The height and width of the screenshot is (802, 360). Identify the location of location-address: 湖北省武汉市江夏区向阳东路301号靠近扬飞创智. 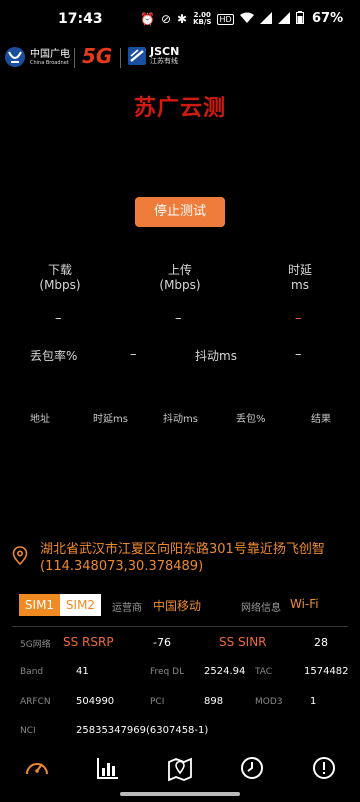
(182, 549).